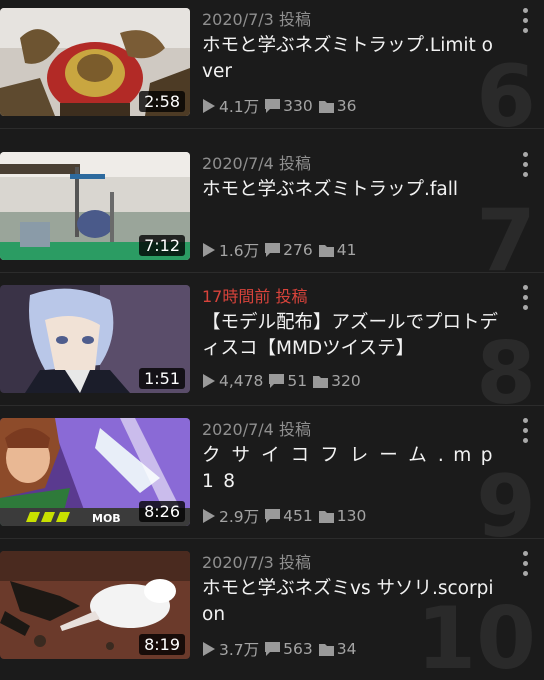 The height and width of the screenshot is (680, 544). Describe the element at coordinates (95, 605) in the screenshot. I see `video-thumbnail: 8:19` at that location.